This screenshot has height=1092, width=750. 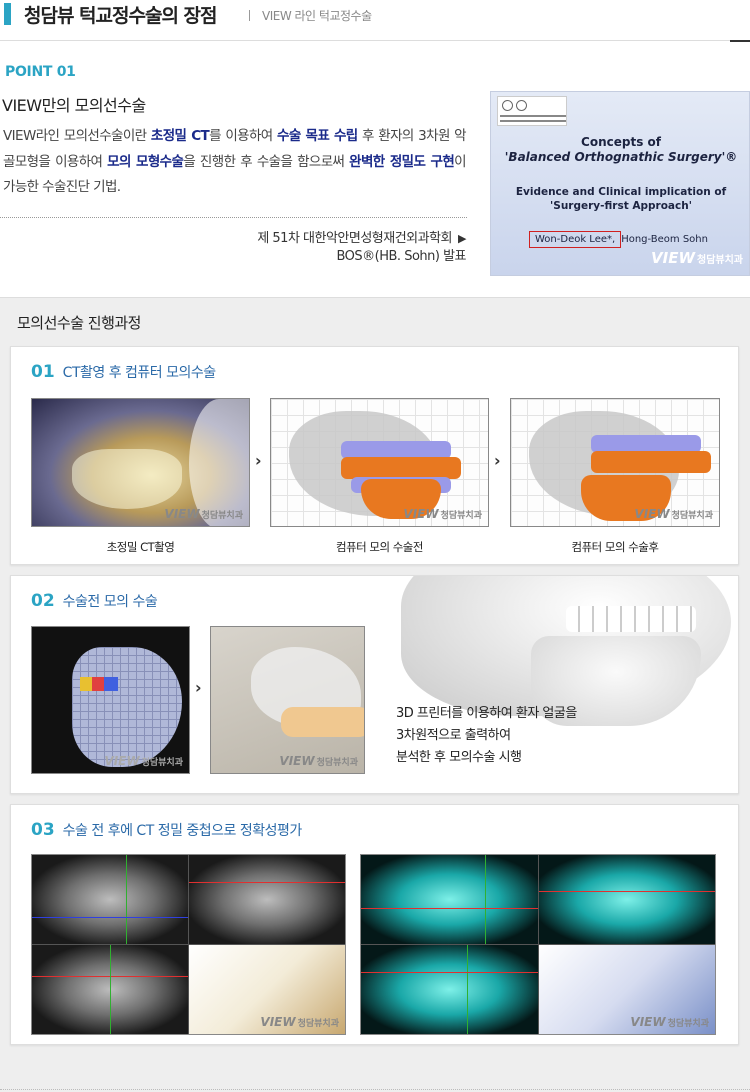 I want to click on step-title: CT촬영 후 컴퓨터 모의수술, so click(x=139, y=373).